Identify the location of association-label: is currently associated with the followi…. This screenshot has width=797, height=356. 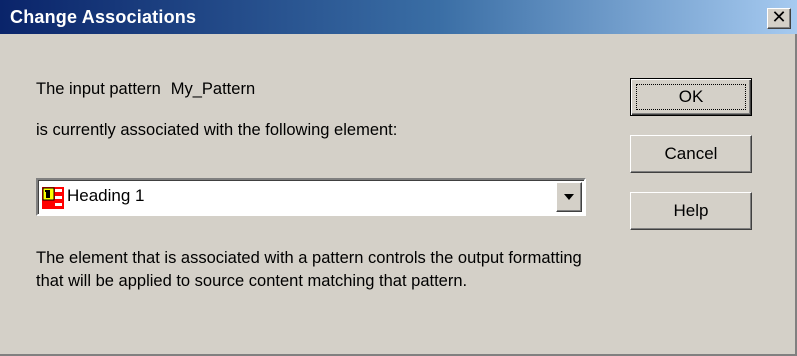
(217, 130).